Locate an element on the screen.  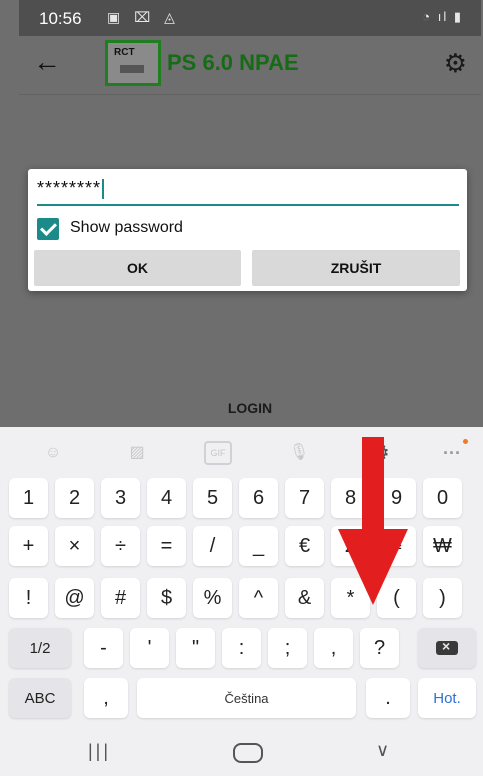
clock: 10:56 is located at coordinates (60, 18).